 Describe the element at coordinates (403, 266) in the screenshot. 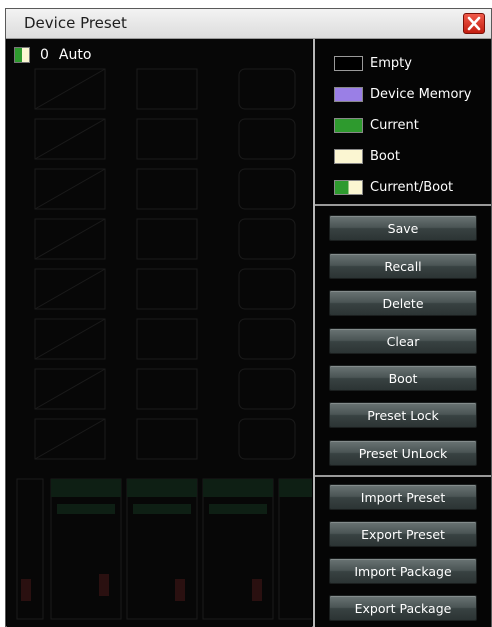

I see `recall-button: Recall` at that location.